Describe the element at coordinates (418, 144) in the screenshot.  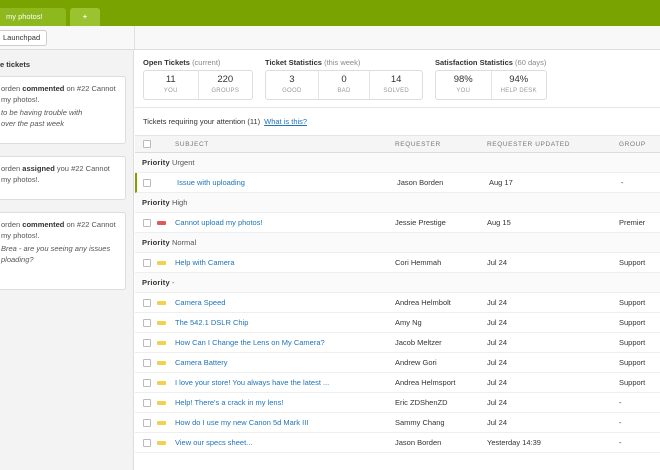
I see `column-header-requester: REQUESTER` at that location.